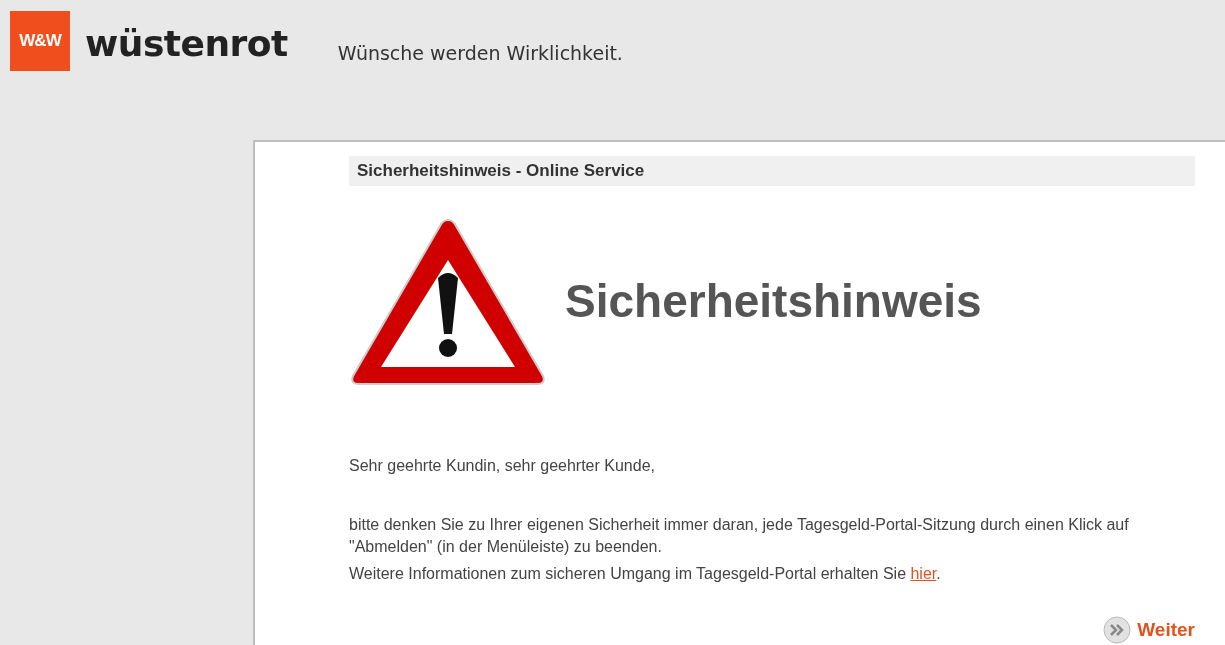 The width and height of the screenshot is (1225, 645). What do you see at coordinates (773, 301) in the screenshot?
I see `page-title: Sicherheitshinweis` at bounding box center [773, 301].